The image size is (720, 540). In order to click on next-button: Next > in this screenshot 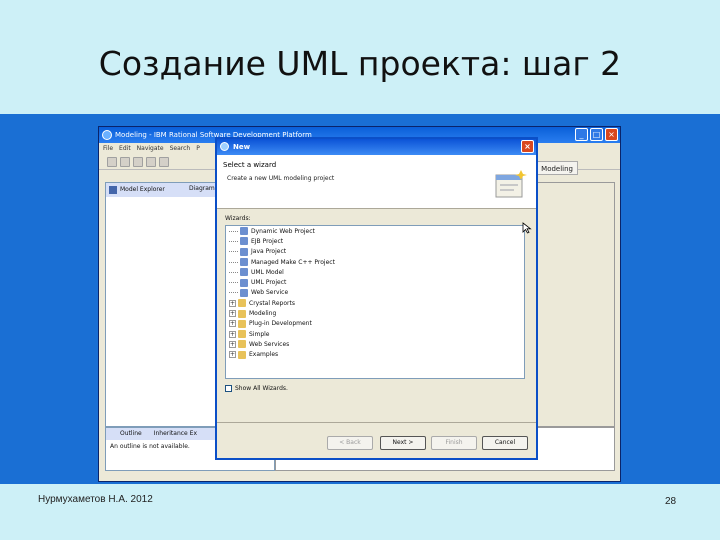, I will do `click(403, 443)`.